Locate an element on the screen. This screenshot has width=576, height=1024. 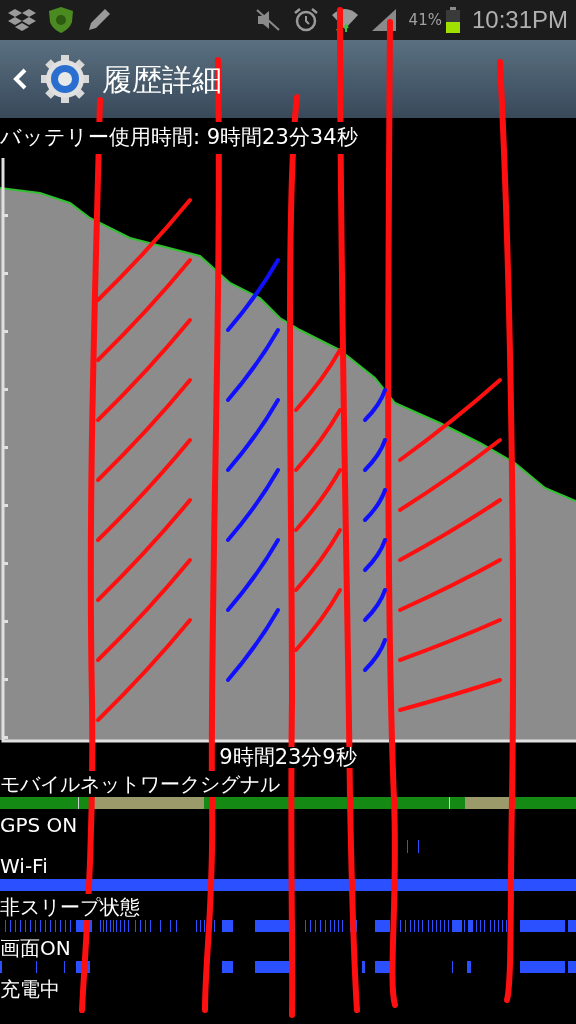
battery-icon is located at coordinates (452, 20).